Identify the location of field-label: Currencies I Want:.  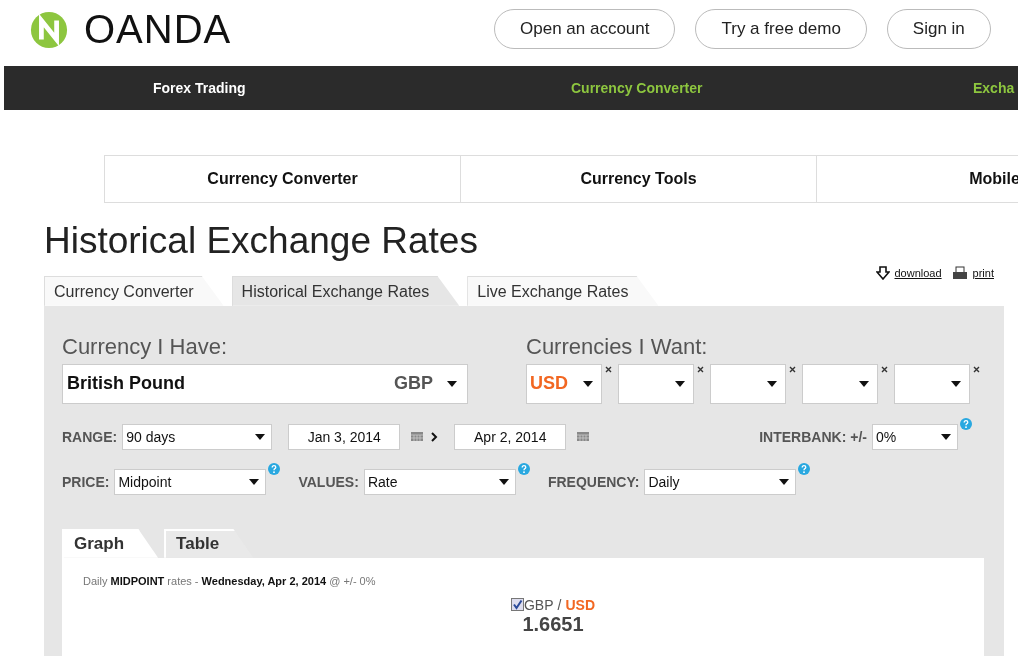
(617, 346).